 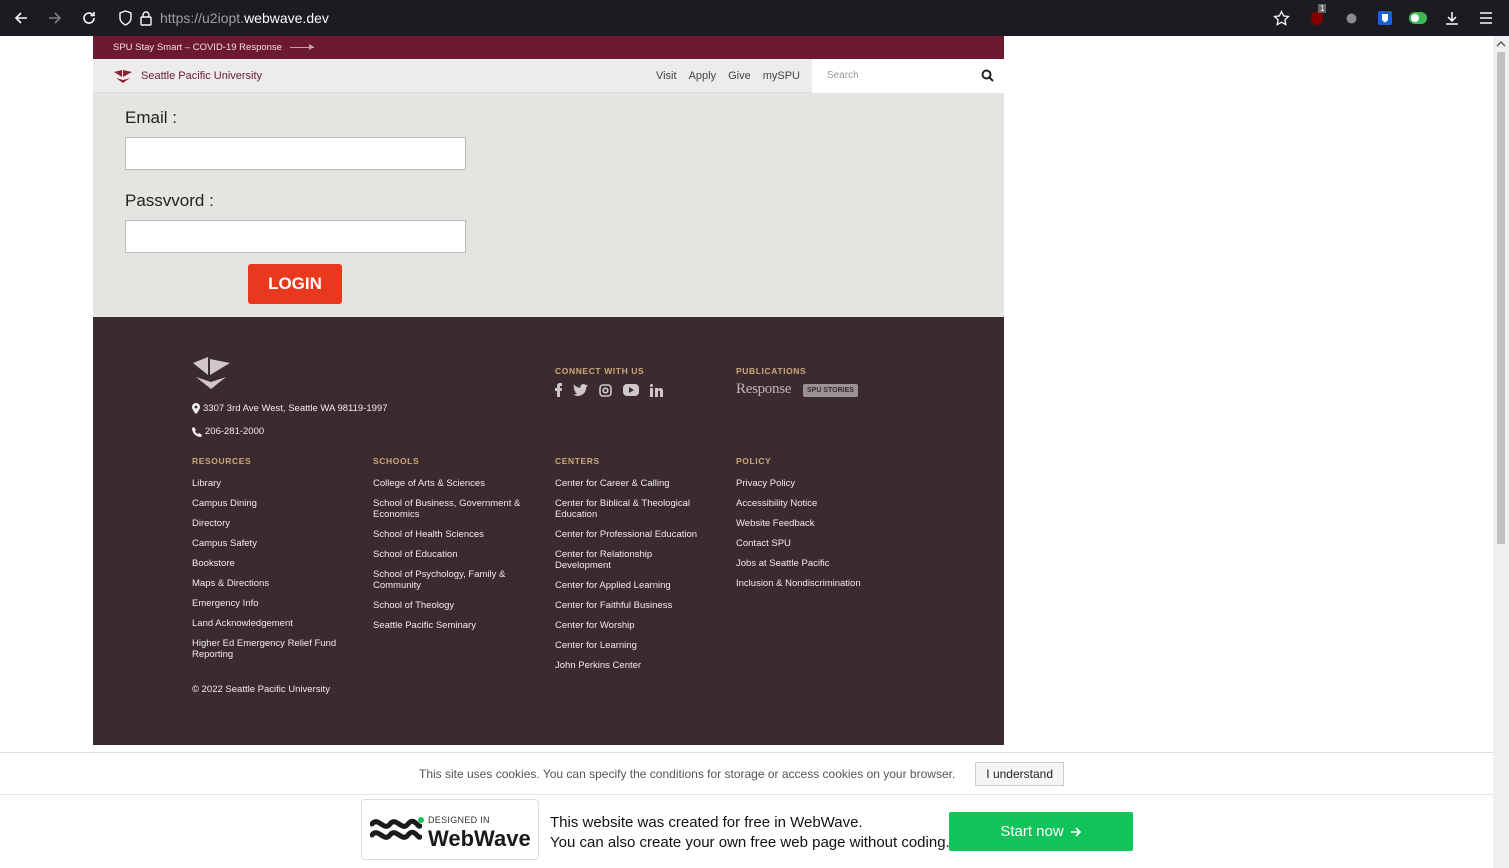 I want to click on page-scrollbar, so click(x=1501, y=452).